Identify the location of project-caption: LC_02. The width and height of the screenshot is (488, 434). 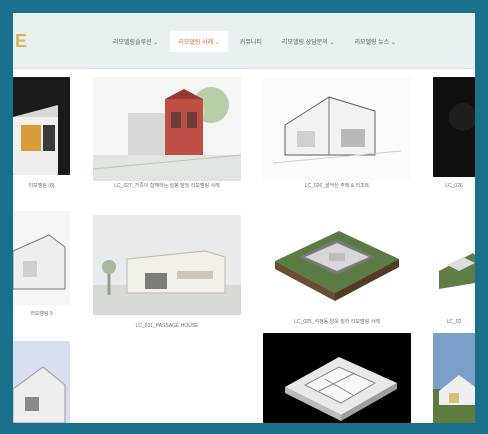
(454, 322).